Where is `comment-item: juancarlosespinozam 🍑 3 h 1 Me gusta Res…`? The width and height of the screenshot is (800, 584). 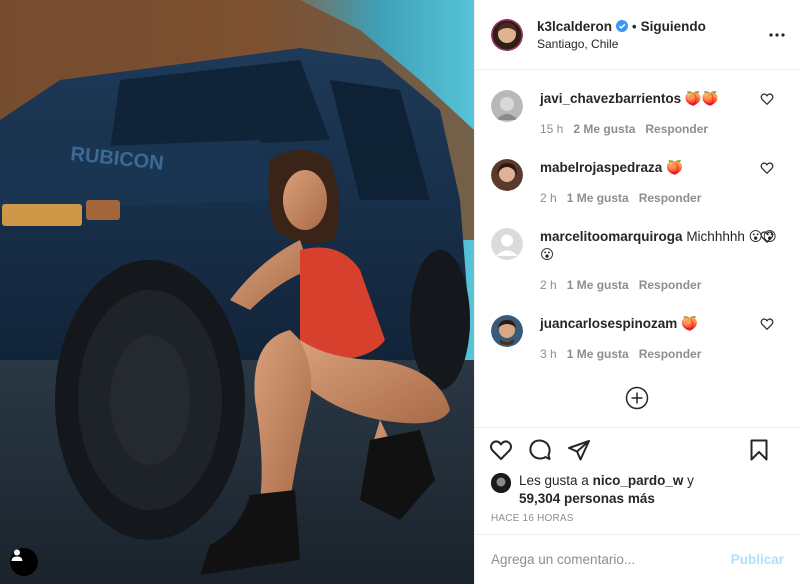
comment-item: juancarlosespinozam 🍑 3 h 1 Me gusta Res… is located at coordinates (637, 338).